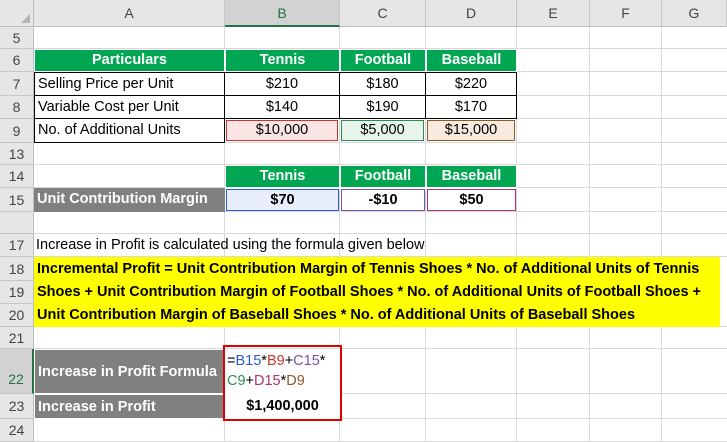  What do you see at coordinates (383, 200) in the screenshot?
I see `table2-football-margin: -$10` at bounding box center [383, 200].